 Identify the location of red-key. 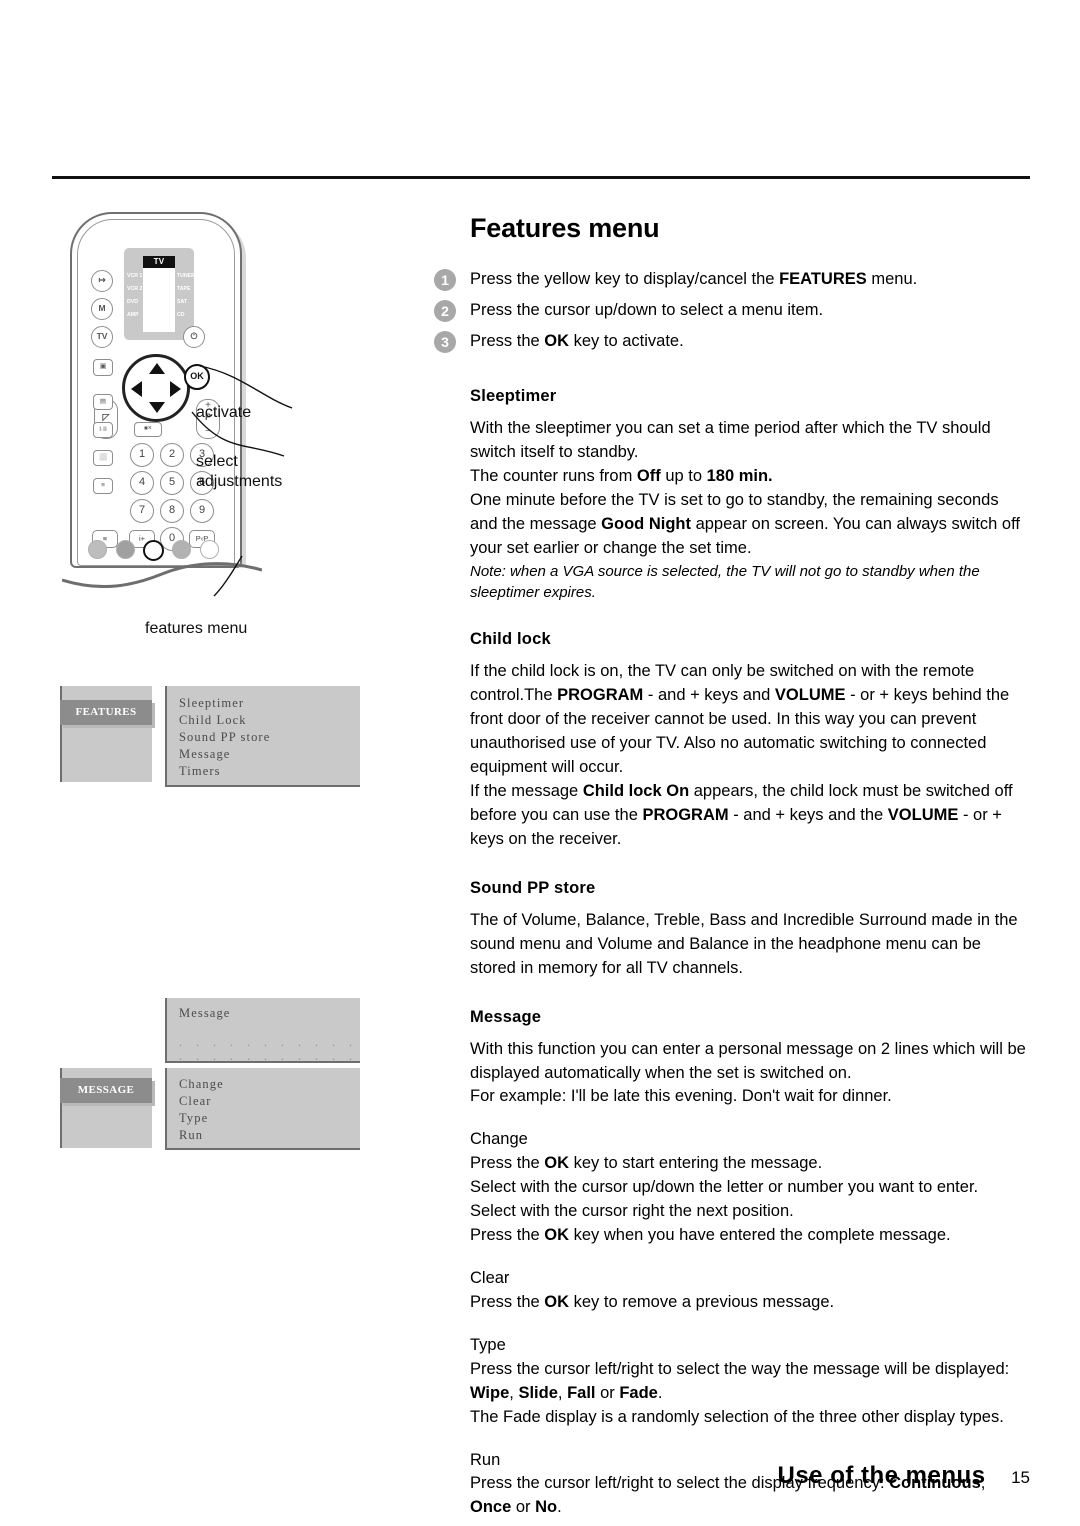
(97, 549).